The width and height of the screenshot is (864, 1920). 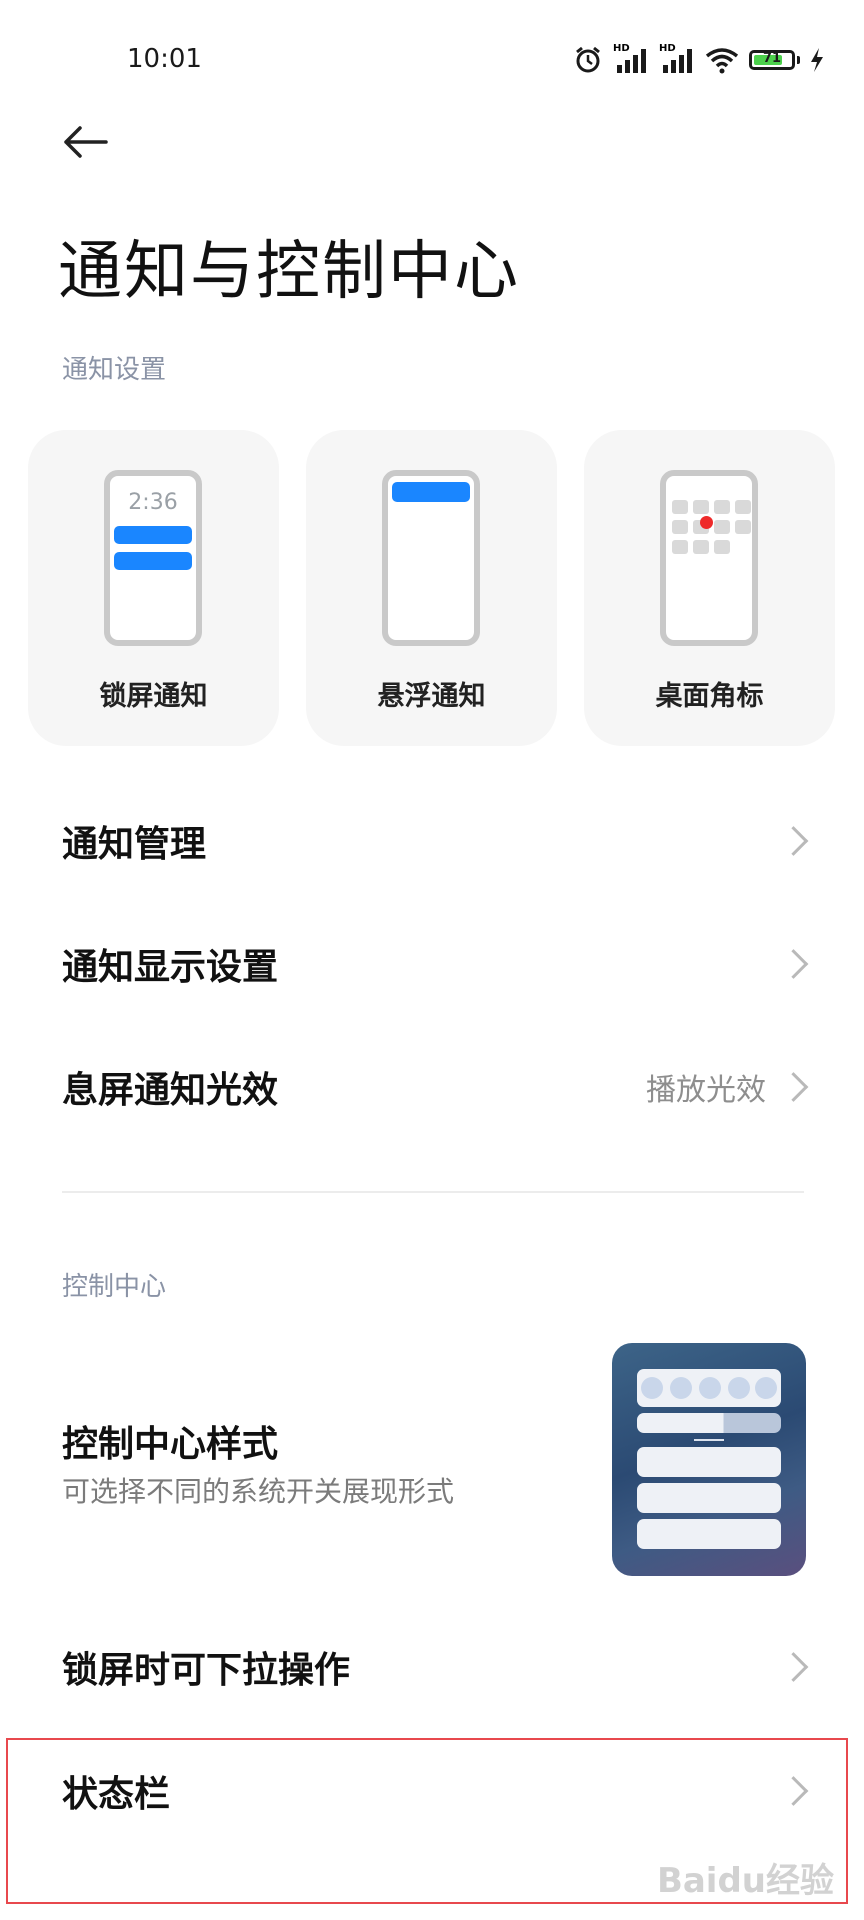 What do you see at coordinates (432, 1087) in the screenshot?
I see `row-screen-off-light-effect: 息屏通知光效 播放光效` at bounding box center [432, 1087].